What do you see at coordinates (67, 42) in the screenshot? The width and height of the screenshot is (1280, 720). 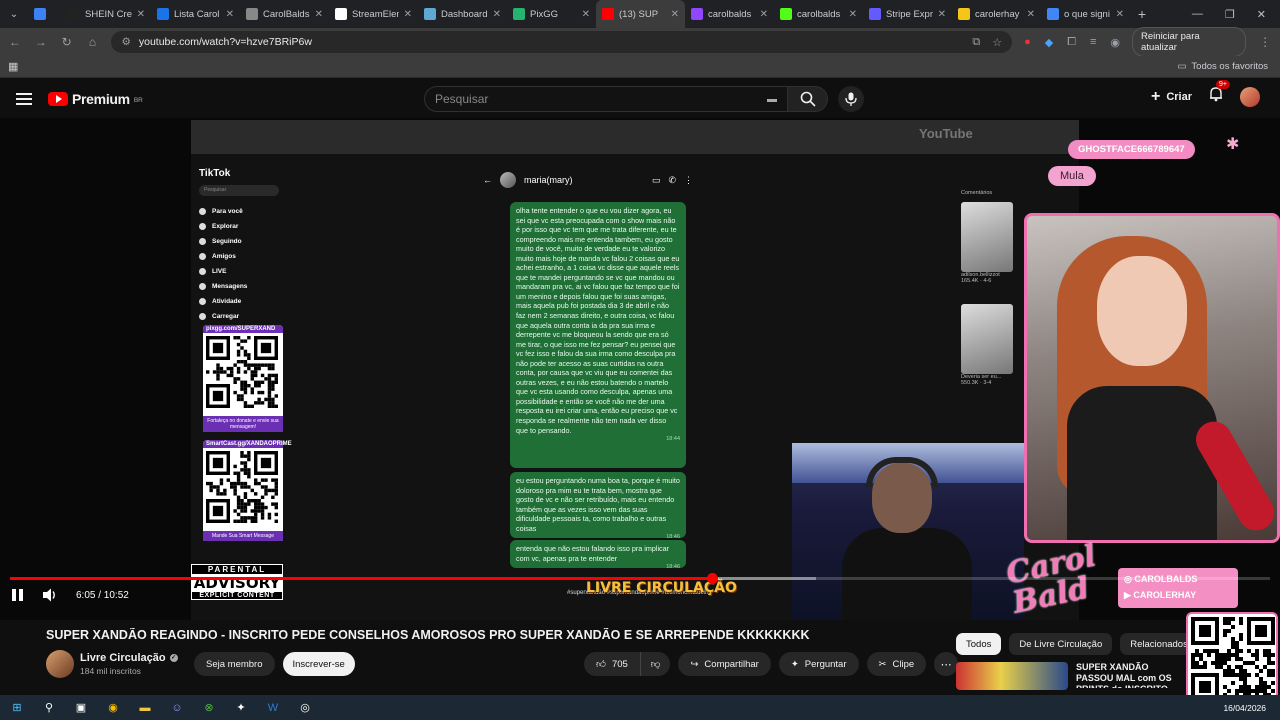 I see `reload-icon: ↻` at bounding box center [67, 42].